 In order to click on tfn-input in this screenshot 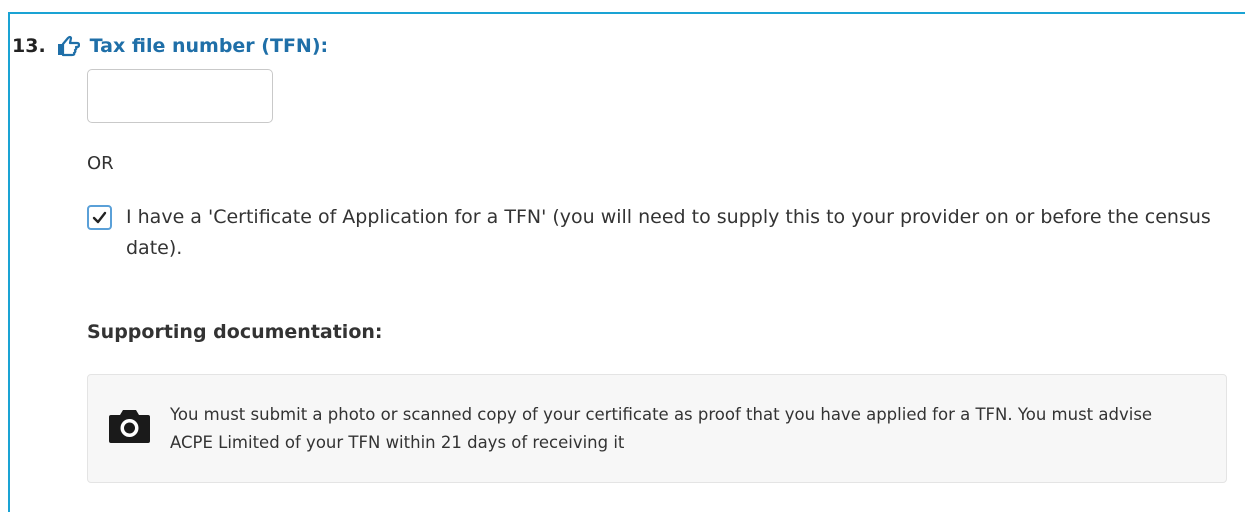, I will do `click(180, 96)`.